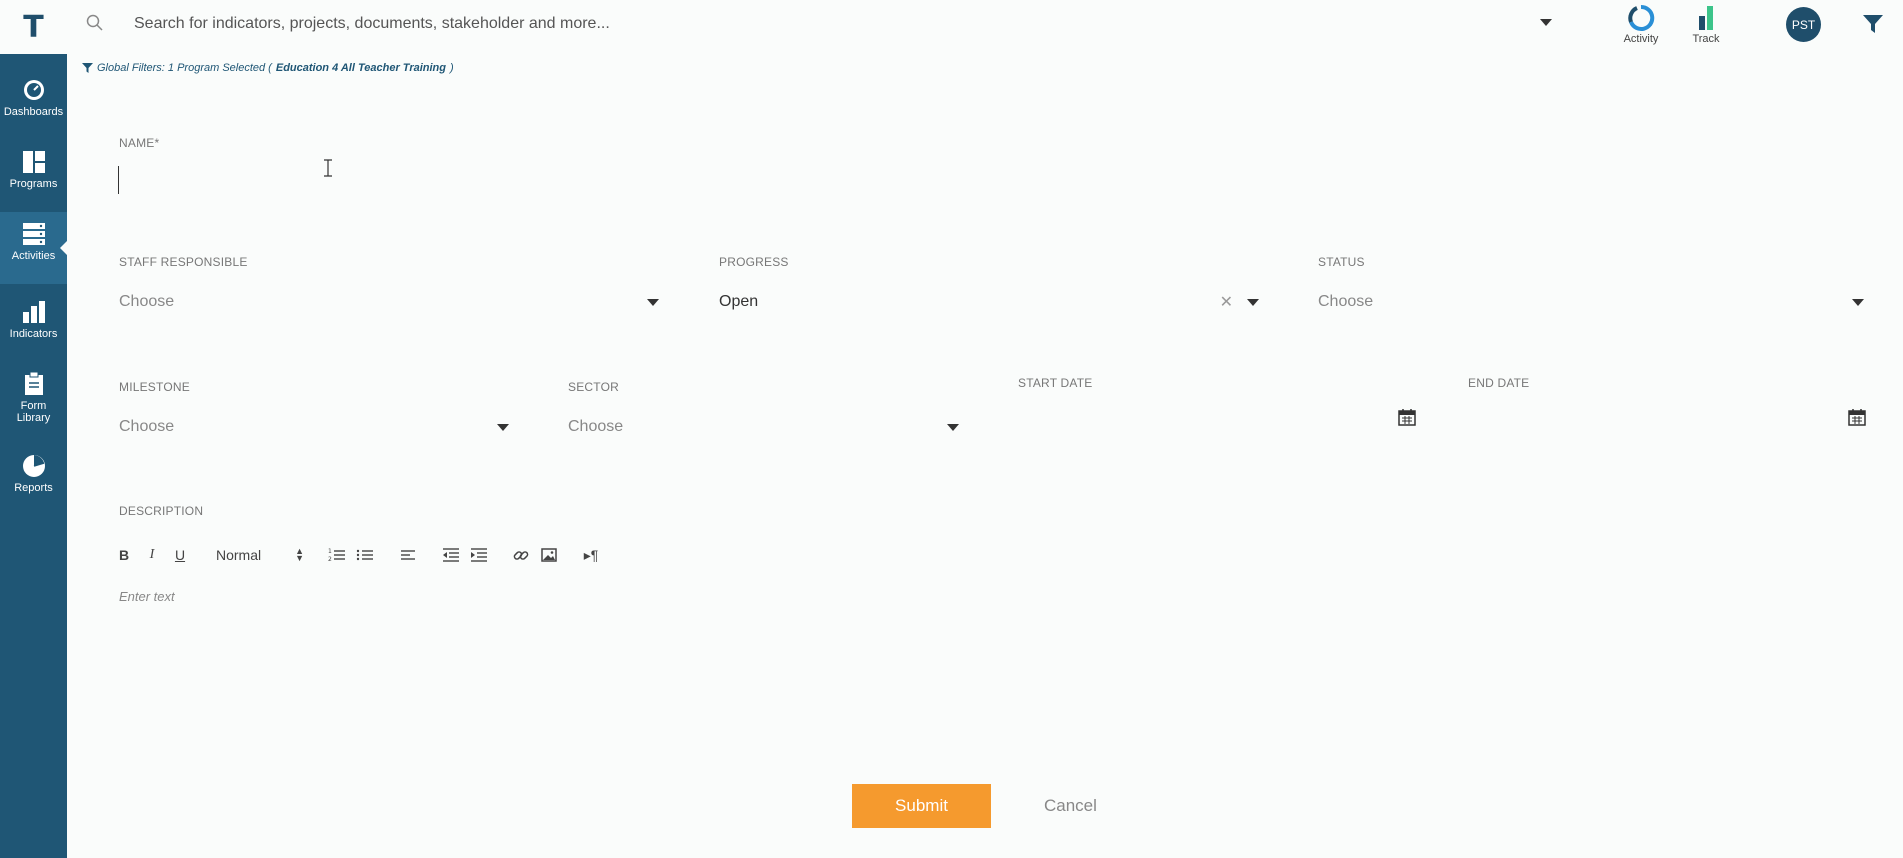 Image resolution: width=1903 pixels, height=858 pixels. What do you see at coordinates (33, 408) in the screenshot?
I see `sidebar-item-form-library: Form Library` at bounding box center [33, 408].